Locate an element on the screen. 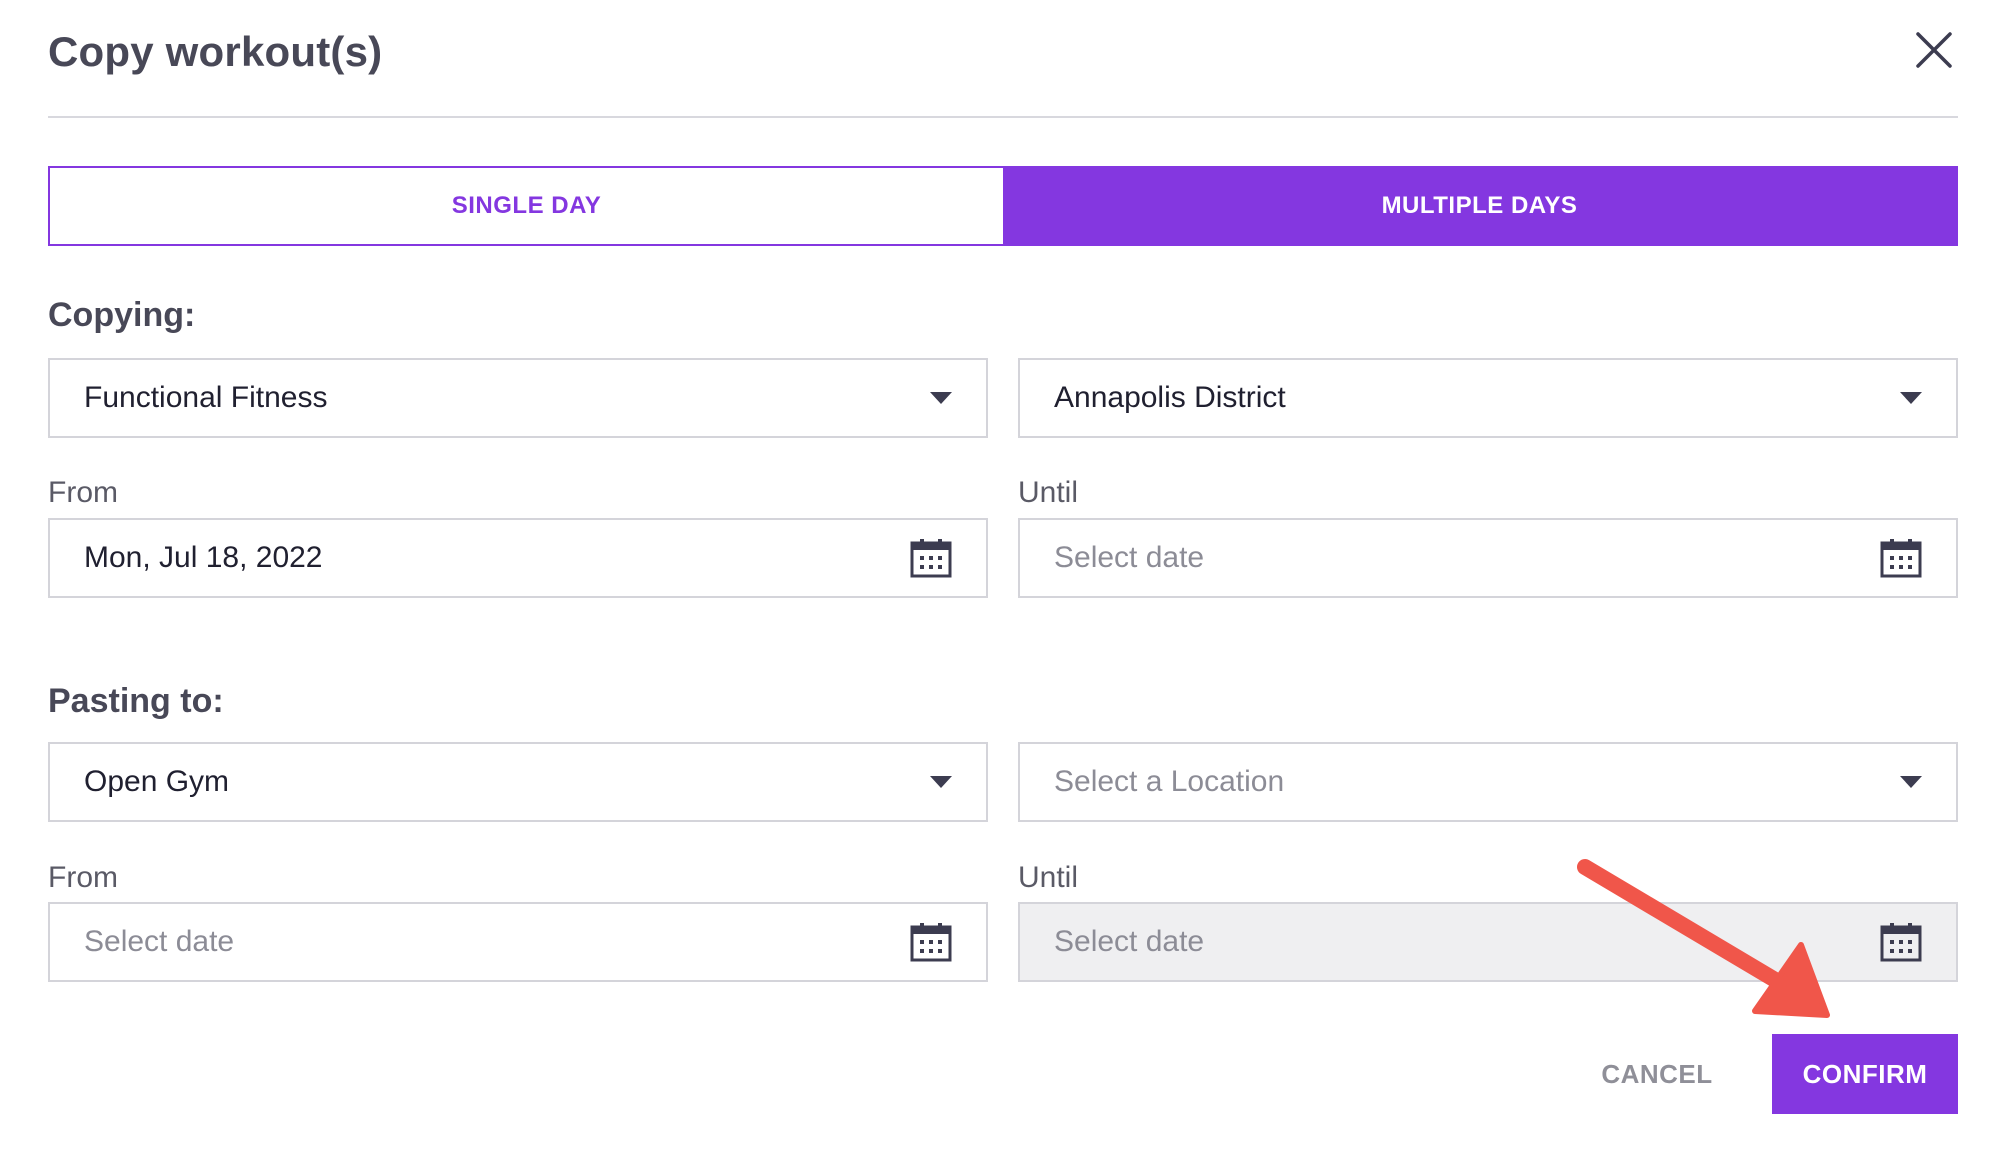 The height and width of the screenshot is (1152, 1990). dialog-title: Copy workout(s) is located at coordinates (215, 51).